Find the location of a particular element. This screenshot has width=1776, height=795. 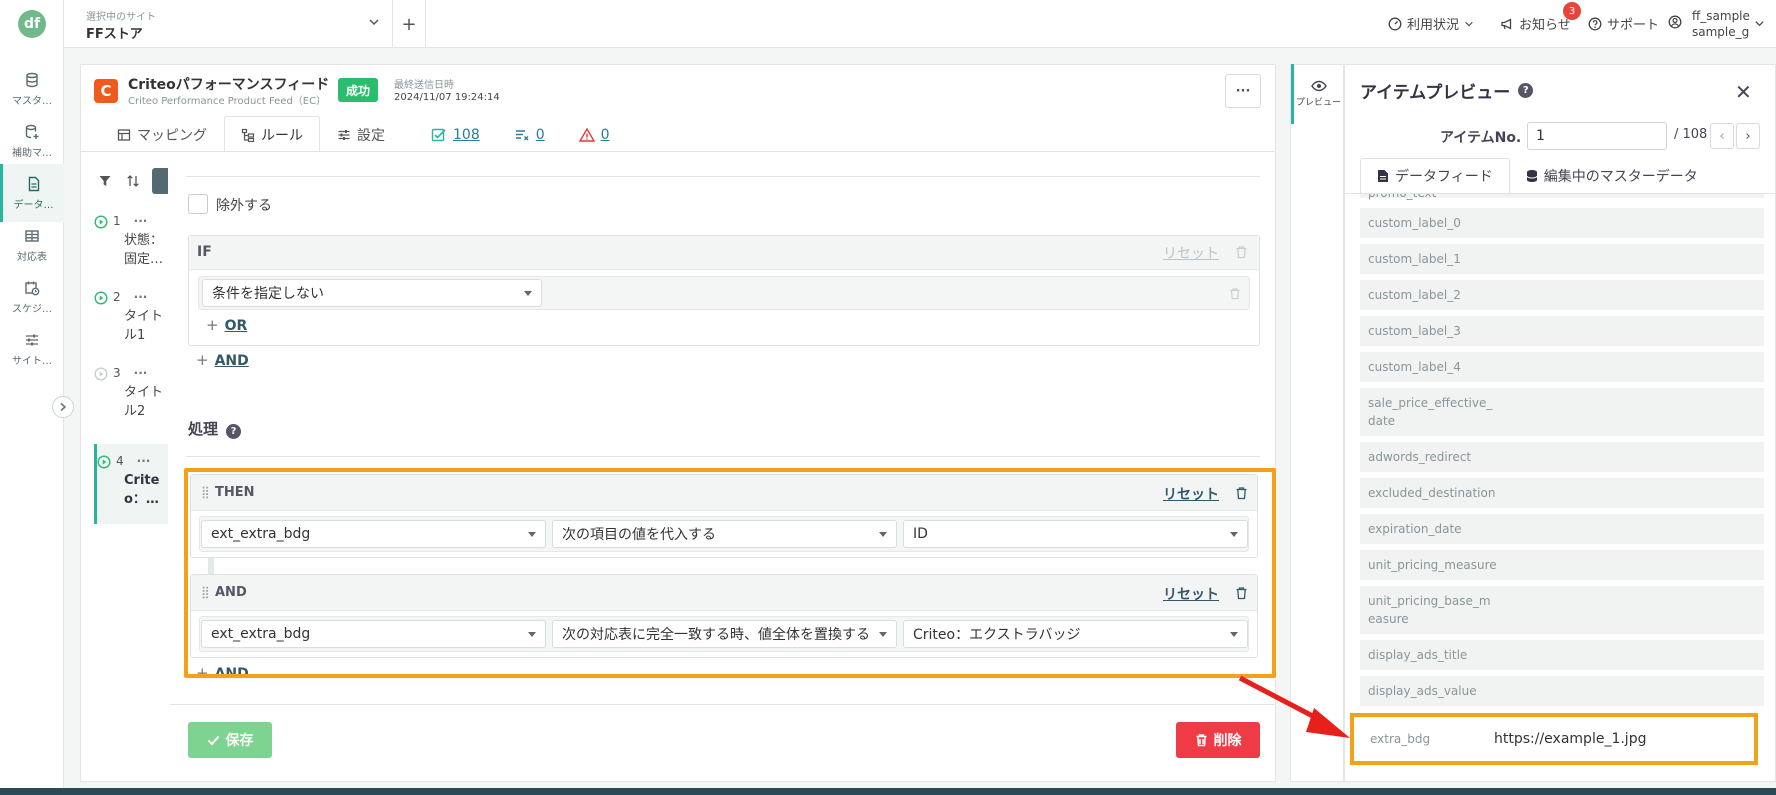

condition-select: 条件を指定しない is located at coordinates (372, 293).